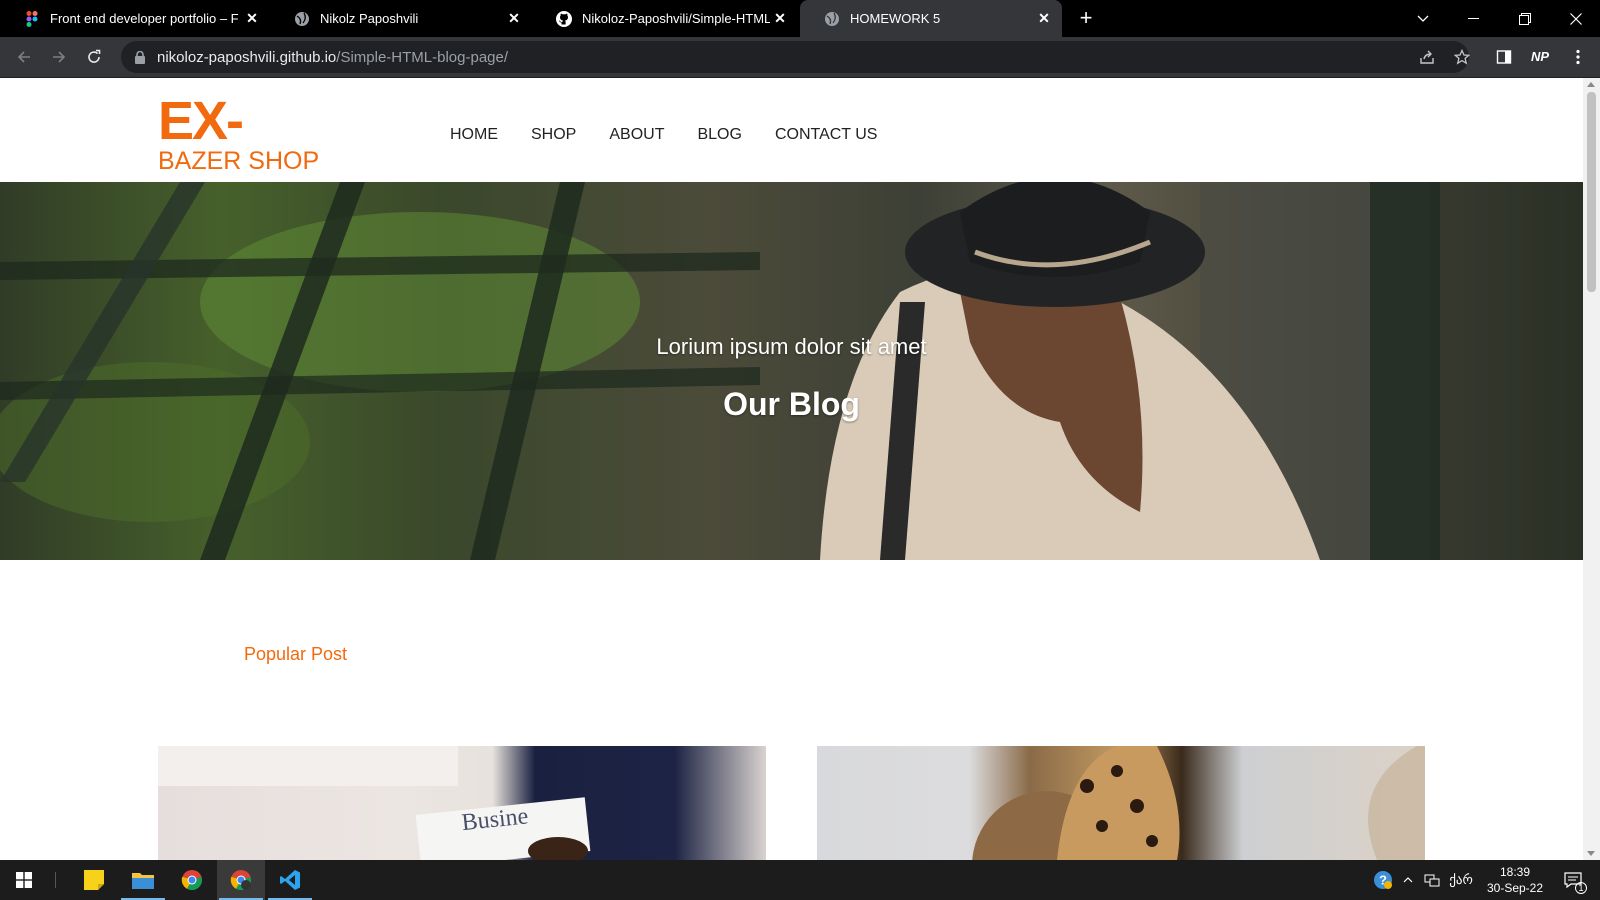 The height and width of the screenshot is (900, 1600). I want to click on figma-icon, so click(32, 18).